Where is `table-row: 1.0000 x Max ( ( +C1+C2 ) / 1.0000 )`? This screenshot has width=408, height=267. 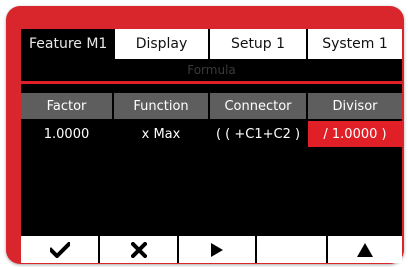 table-row: 1.0000 x Max ( ( +C1+C2 ) / 1.0000 ) is located at coordinates (211, 134).